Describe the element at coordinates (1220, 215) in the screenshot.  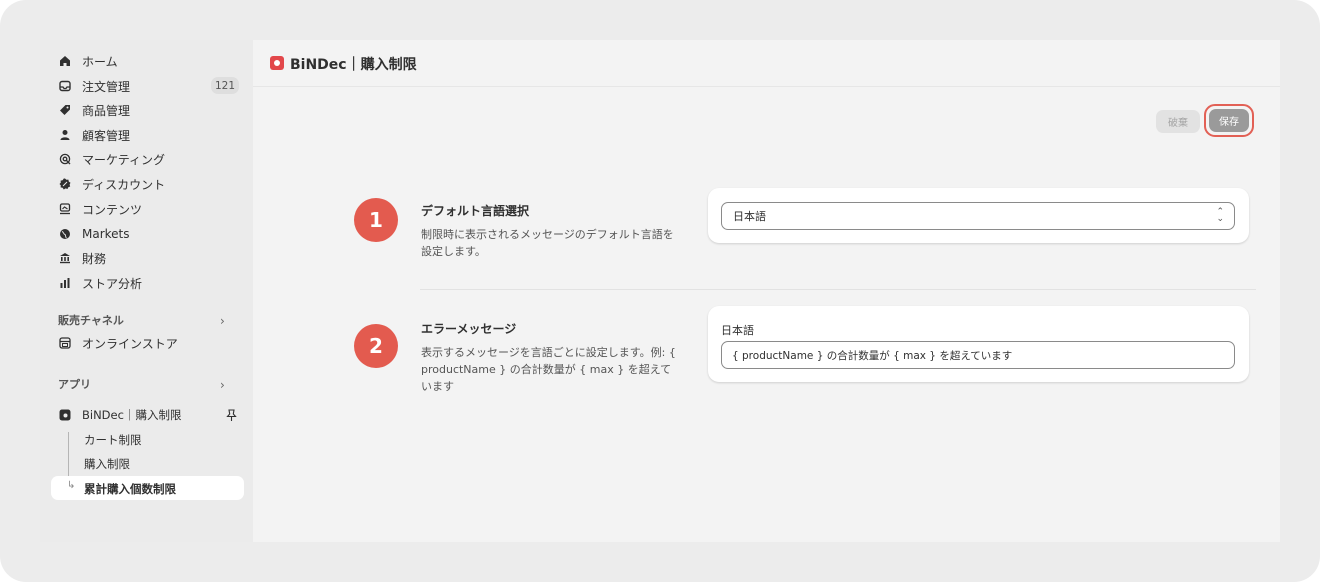
I see `select-chevron-icon: ⌃ ⌄` at that location.